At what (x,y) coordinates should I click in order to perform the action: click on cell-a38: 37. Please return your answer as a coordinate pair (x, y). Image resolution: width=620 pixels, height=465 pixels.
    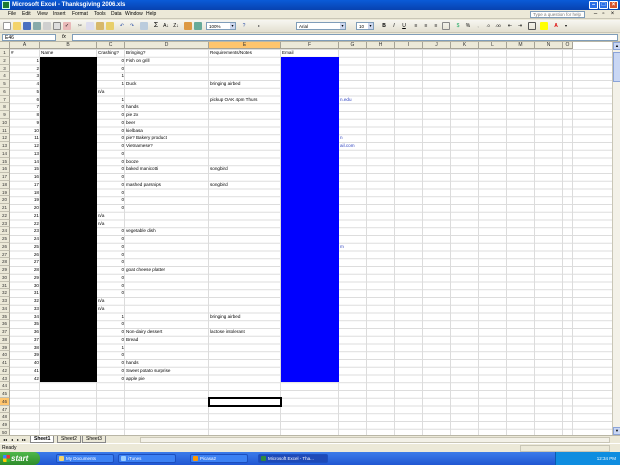
    Looking at the image, I should click on (25, 340).